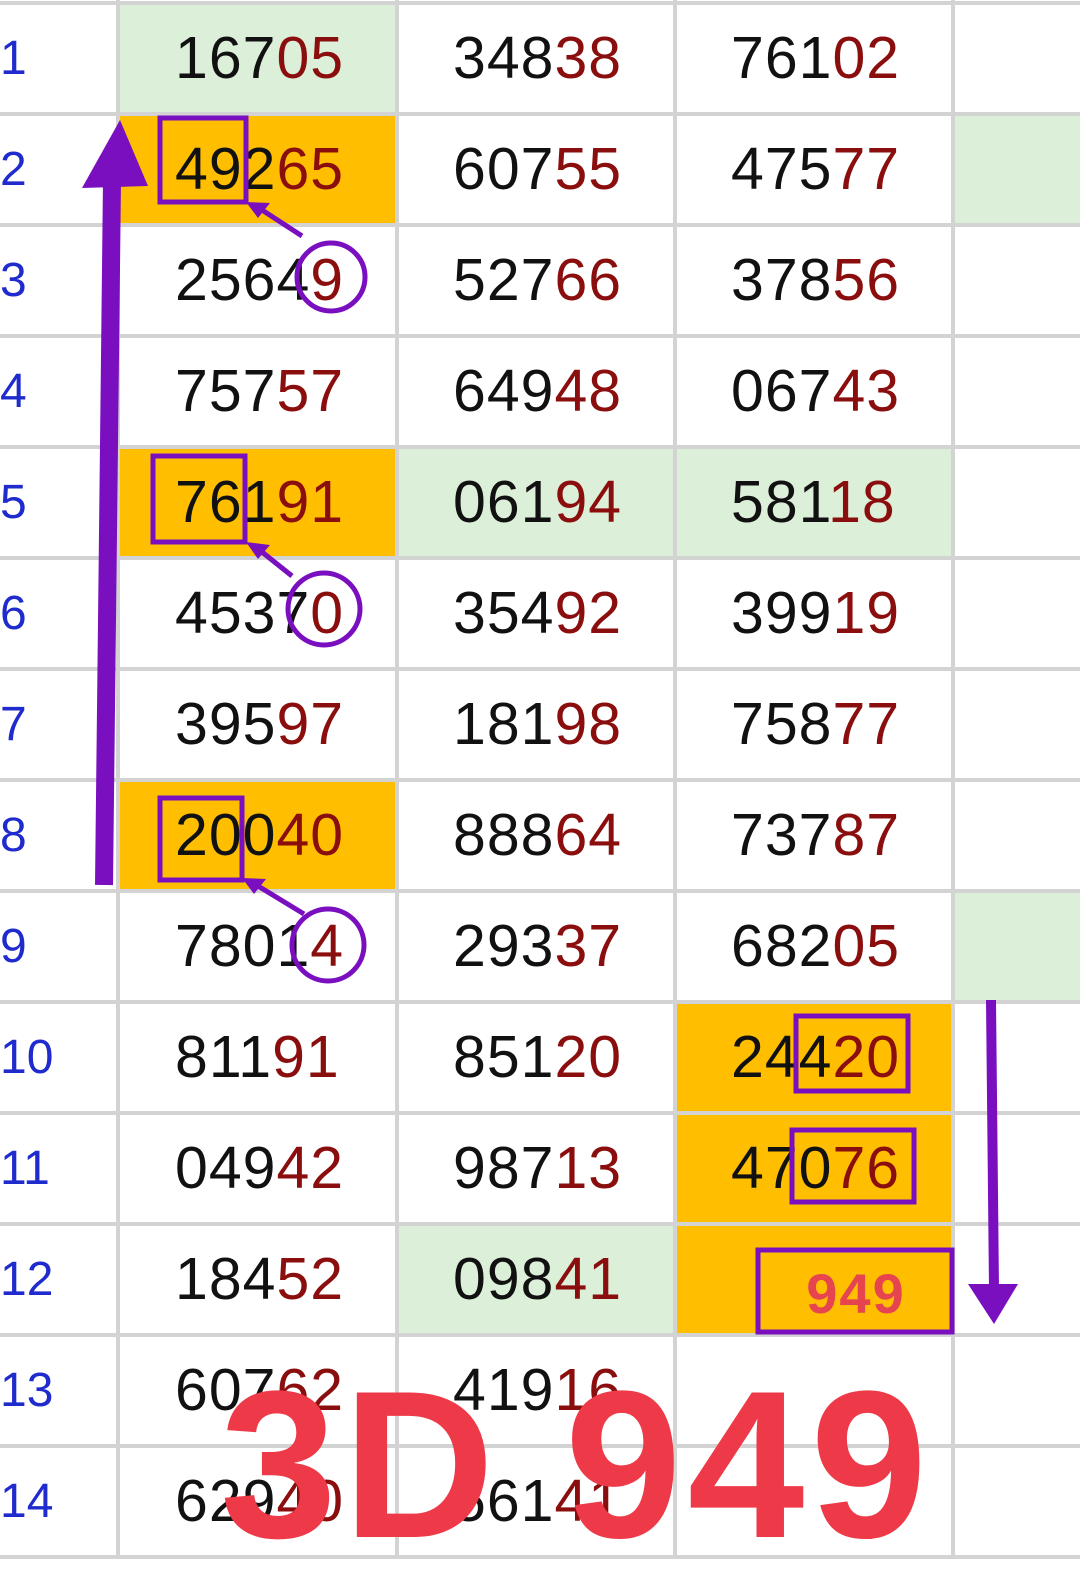  I want to click on up-arrow-line, so click(108, 532).